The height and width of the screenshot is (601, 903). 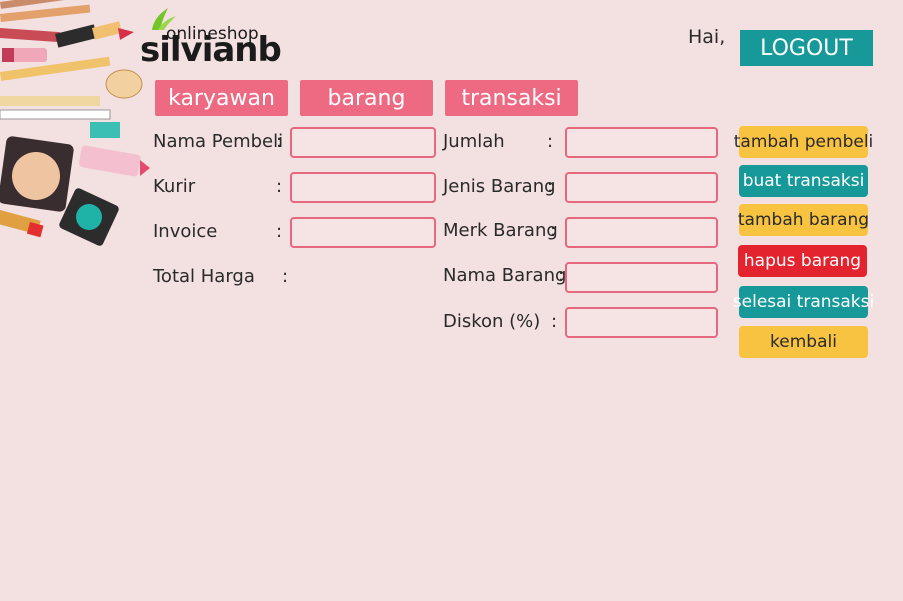 What do you see at coordinates (500, 230) in the screenshot?
I see `merk-barang-label: Merk Barang` at bounding box center [500, 230].